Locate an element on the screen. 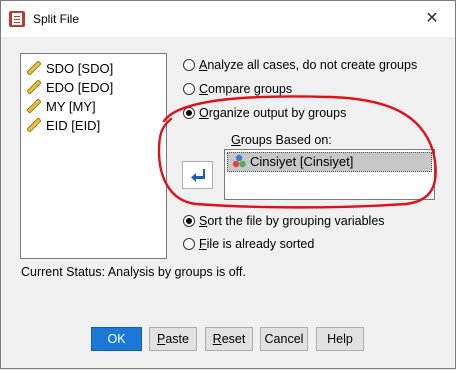 This screenshot has width=456, height=370. variable-label: EDO [EDO] is located at coordinates (80, 87).